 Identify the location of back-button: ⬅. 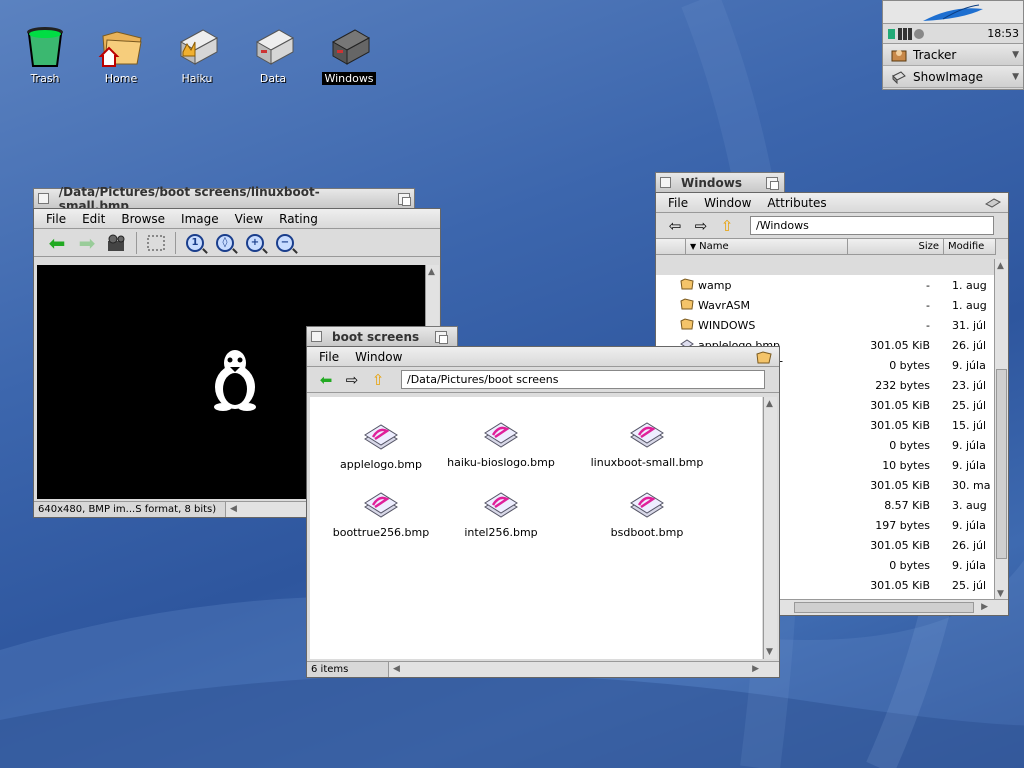
(326, 380).